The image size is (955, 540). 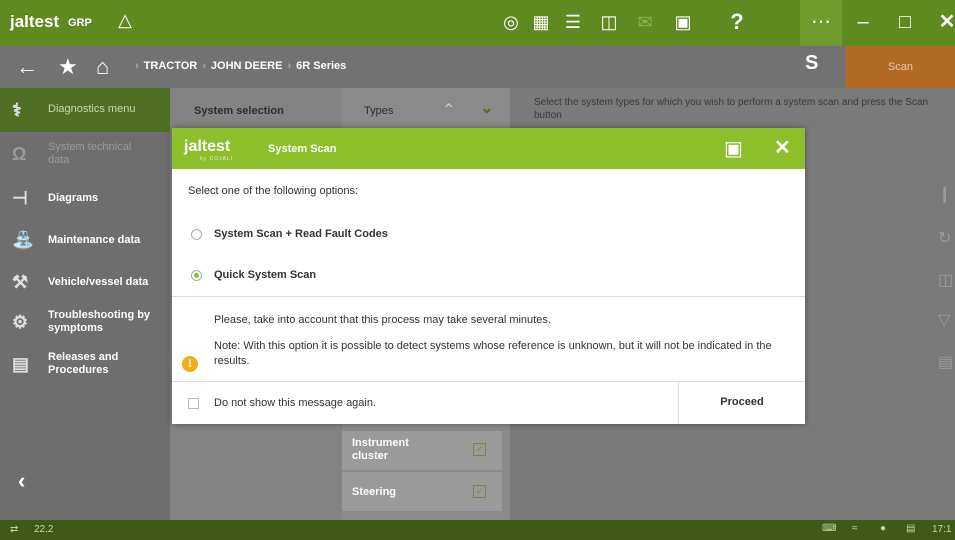 I want to click on version-label: 22.2, so click(x=44, y=529).